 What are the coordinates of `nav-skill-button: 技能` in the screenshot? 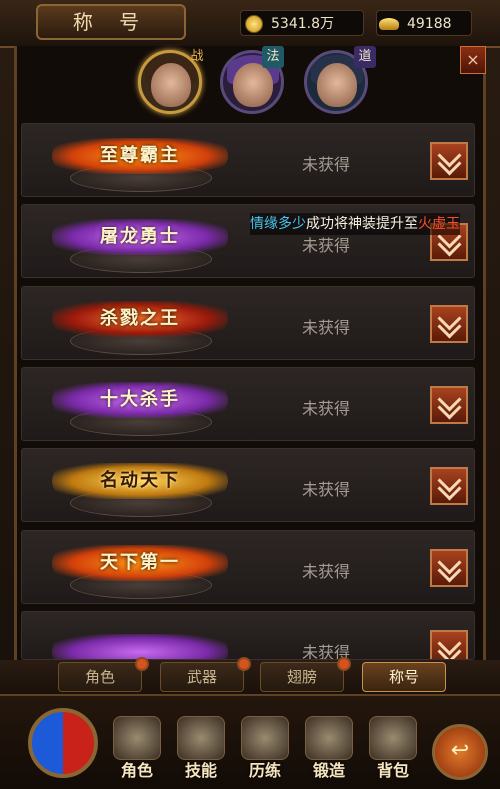 It's located at (201, 750).